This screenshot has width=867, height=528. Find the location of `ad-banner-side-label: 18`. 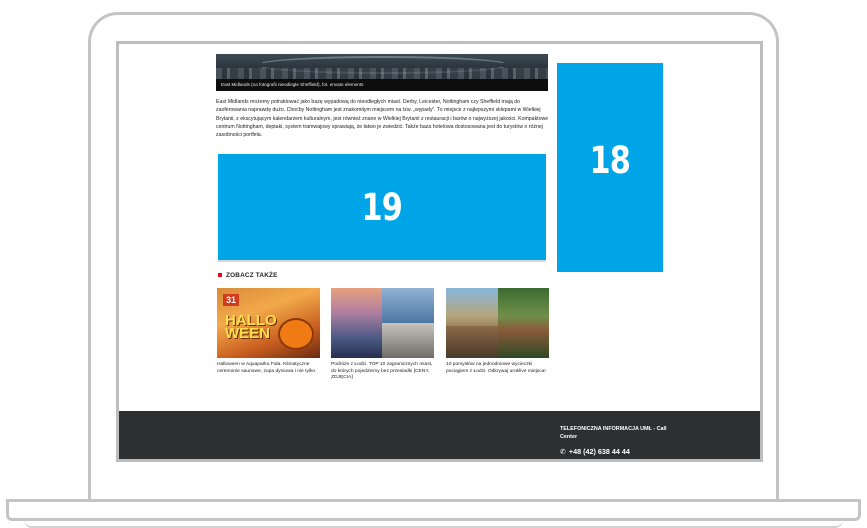

ad-banner-side-label: 18 is located at coordinates (610, 160).